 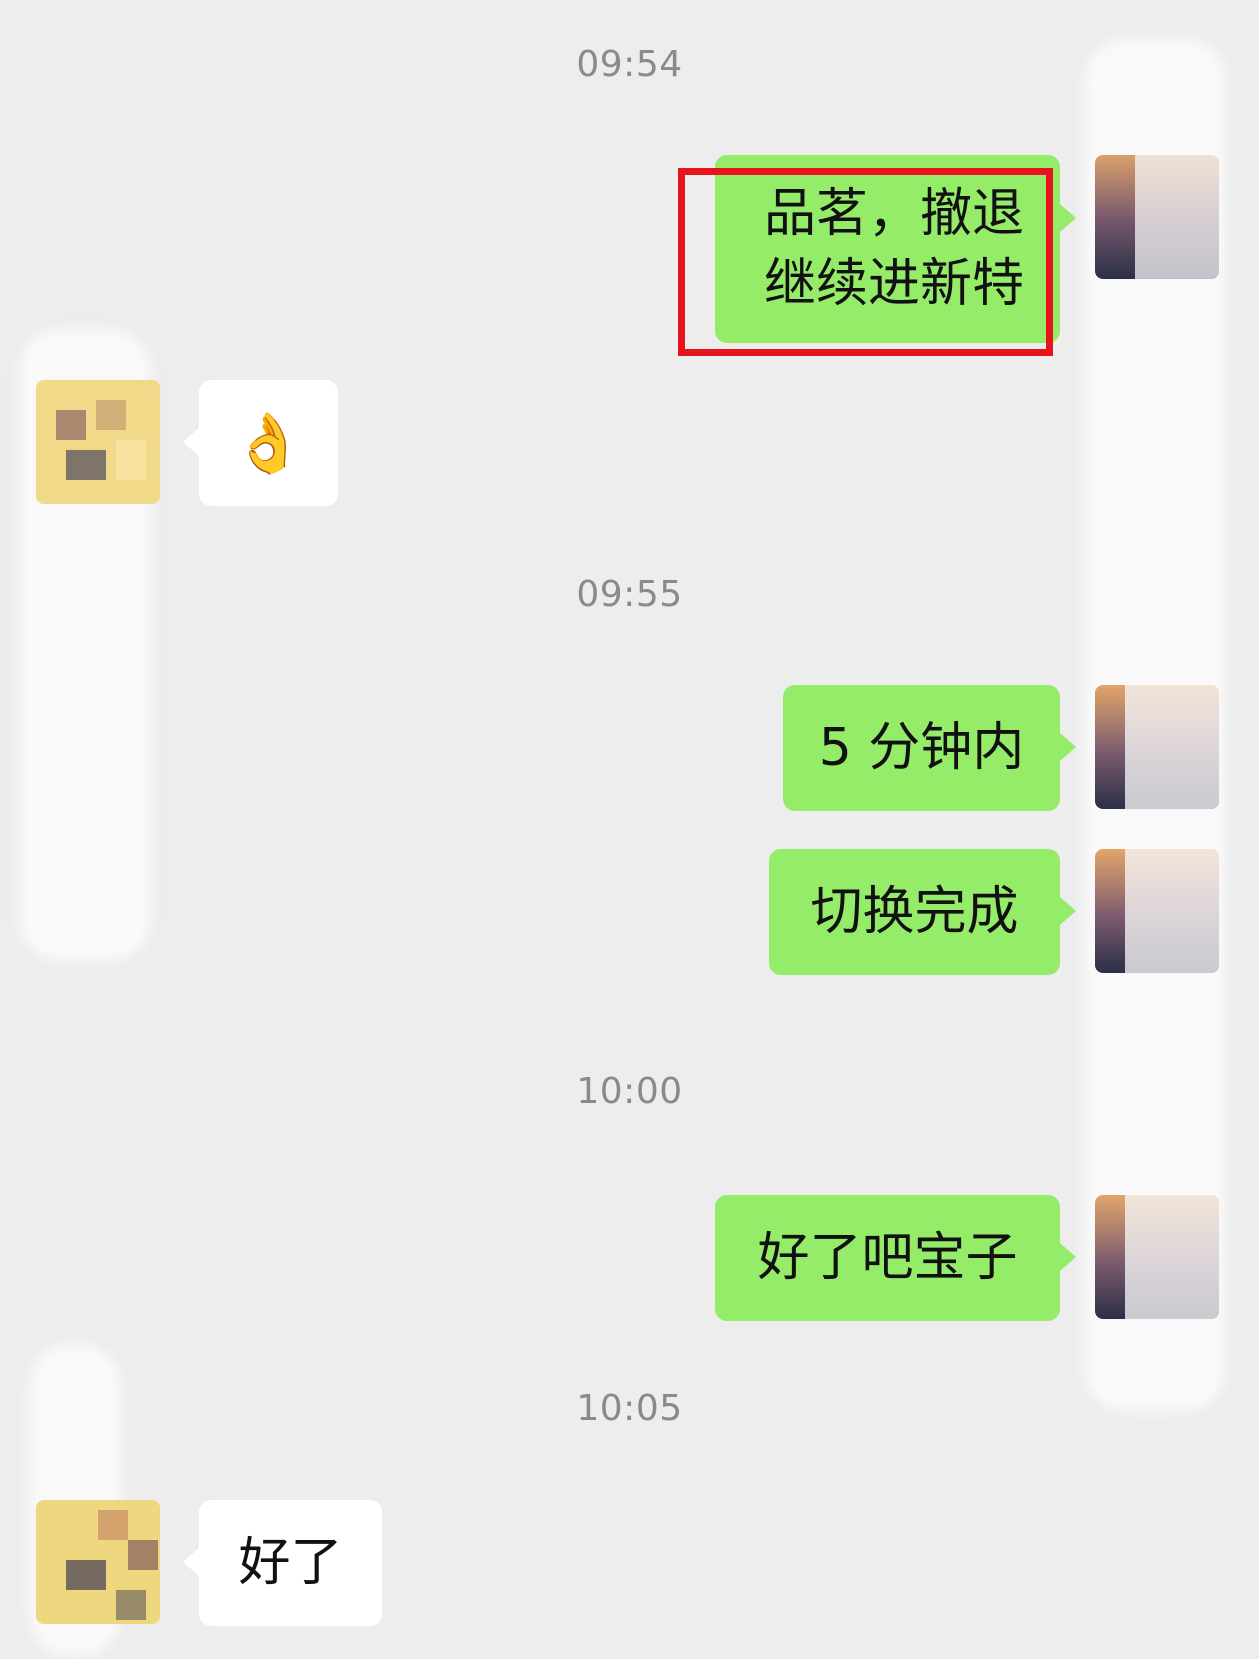 I want to click on message-text: 5 分钟内, so click(x=921, y=748).